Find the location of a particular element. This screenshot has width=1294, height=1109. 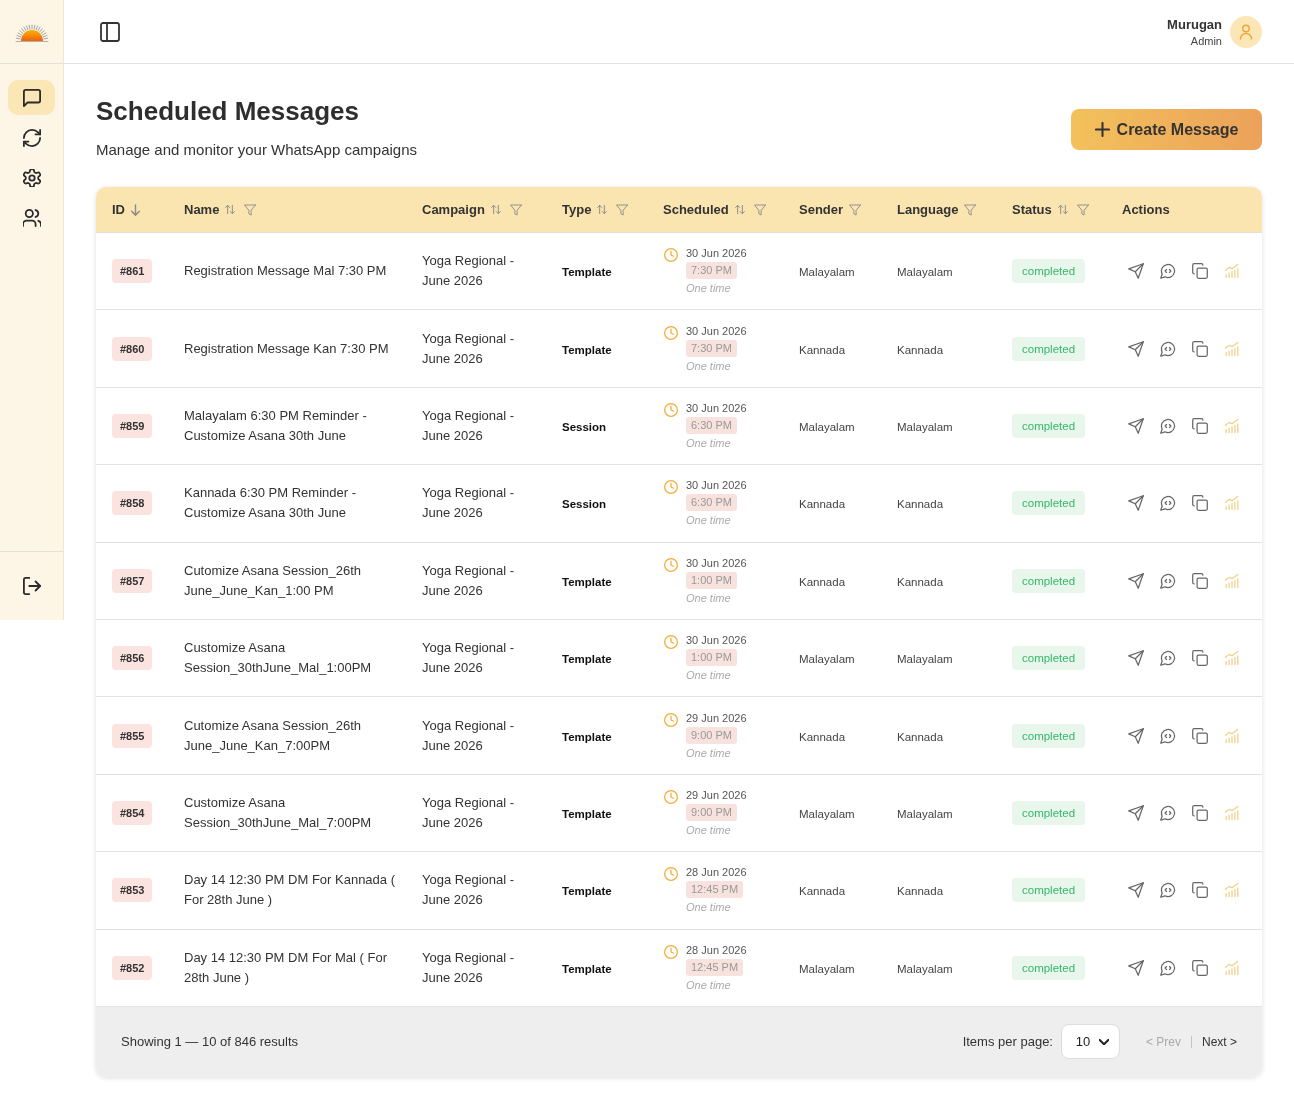

message-name: Customize Asana Session_30thJune_Mal_1:00PM is located at coordinates (278, 658).